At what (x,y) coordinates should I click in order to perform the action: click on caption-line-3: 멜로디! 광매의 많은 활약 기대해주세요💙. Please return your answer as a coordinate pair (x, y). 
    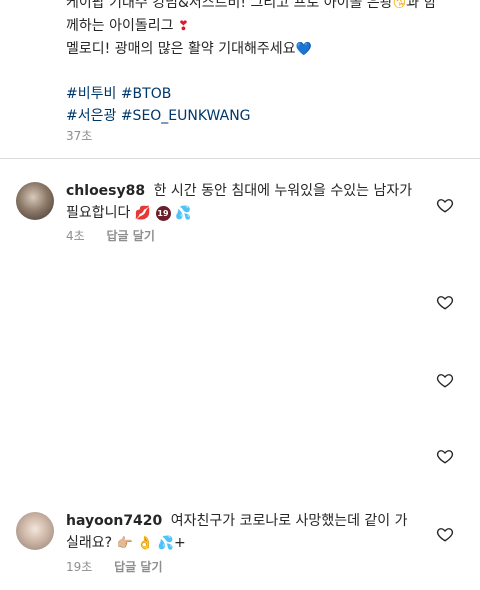
    Looking at the image, I should click on (189, 49).